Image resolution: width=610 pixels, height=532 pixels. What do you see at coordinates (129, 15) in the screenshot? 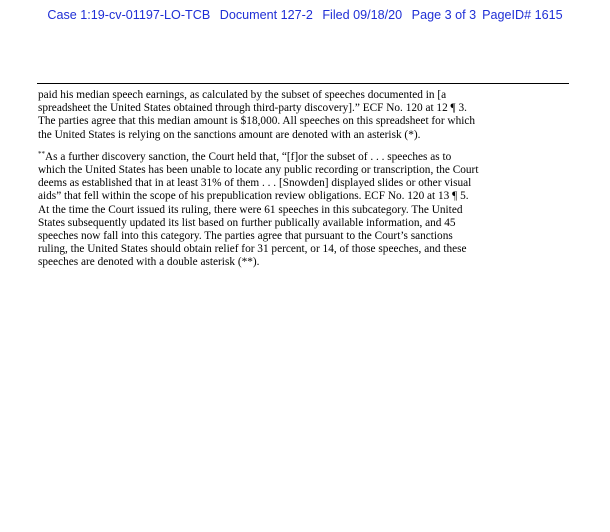
I see `case-number: Case 1:19-cv-01197-LO-TCB` at bounding box center [129, 15].